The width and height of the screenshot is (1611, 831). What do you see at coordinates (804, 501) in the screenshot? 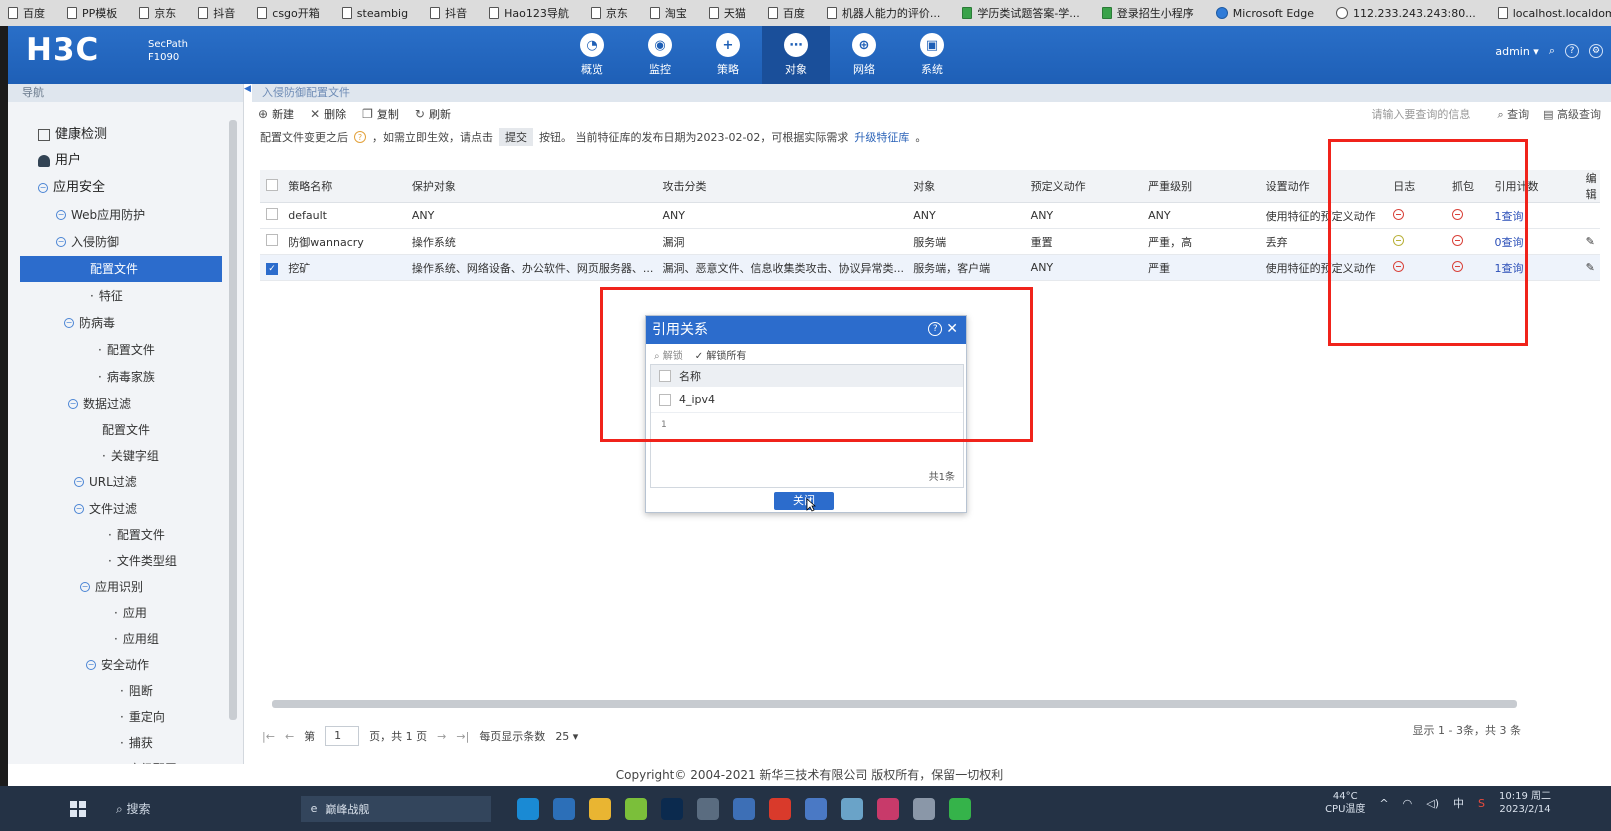
I see `close-button: 关闭` at bounding box center [804, 501].